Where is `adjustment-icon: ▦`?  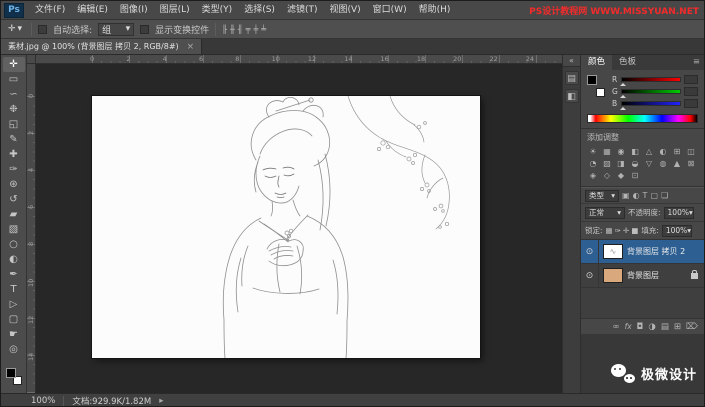 adjustment-icon: ▦ is located at coordinates (607, 152).